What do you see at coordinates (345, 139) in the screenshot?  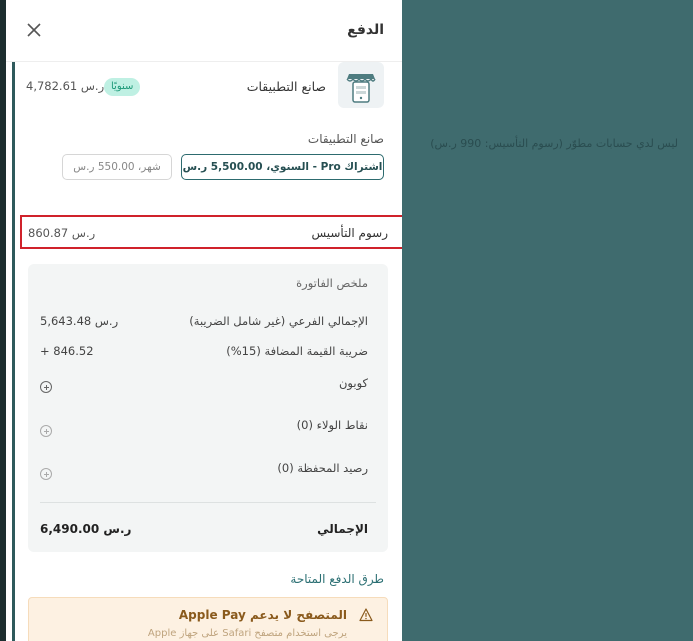 I see `plan-section-label: صانع التطبيقات` at bounding box center [345, 139].